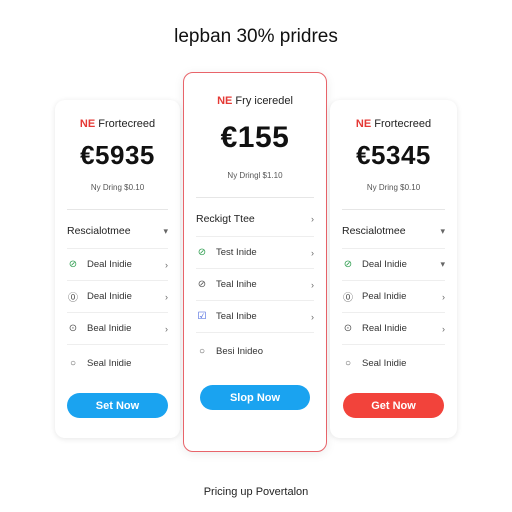 The width and height of the screenshot is (512, 512). I want to click on feature-label: Teal Inihe, so click(236, 284).